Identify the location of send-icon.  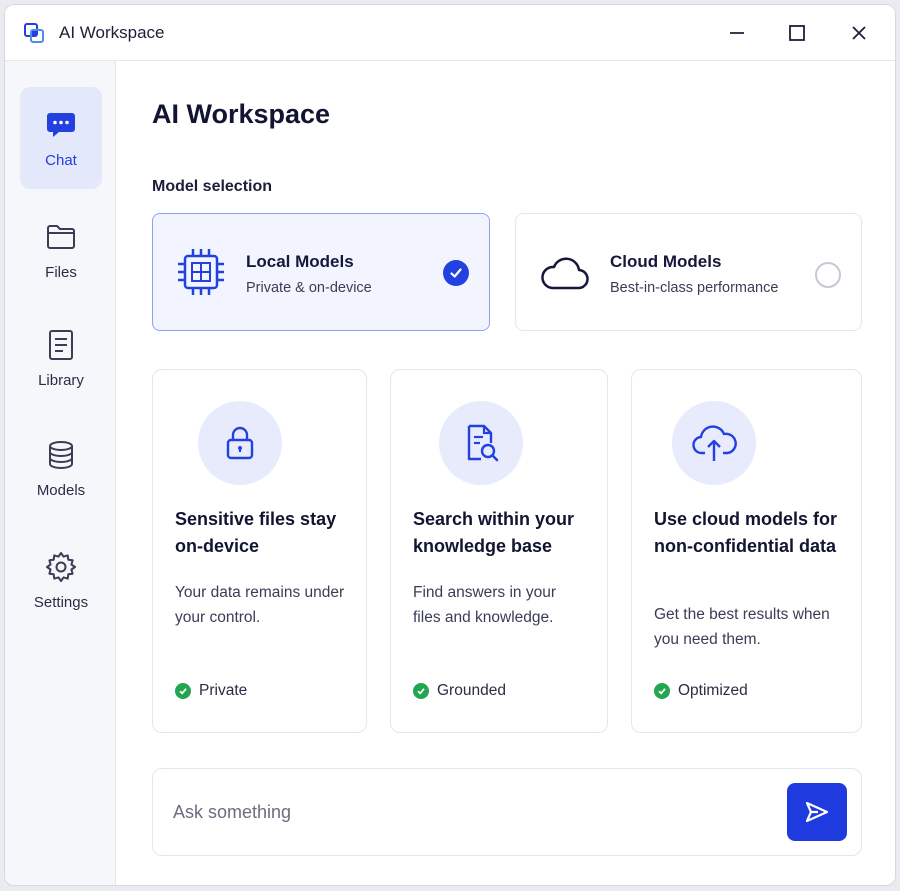
(817, 812).